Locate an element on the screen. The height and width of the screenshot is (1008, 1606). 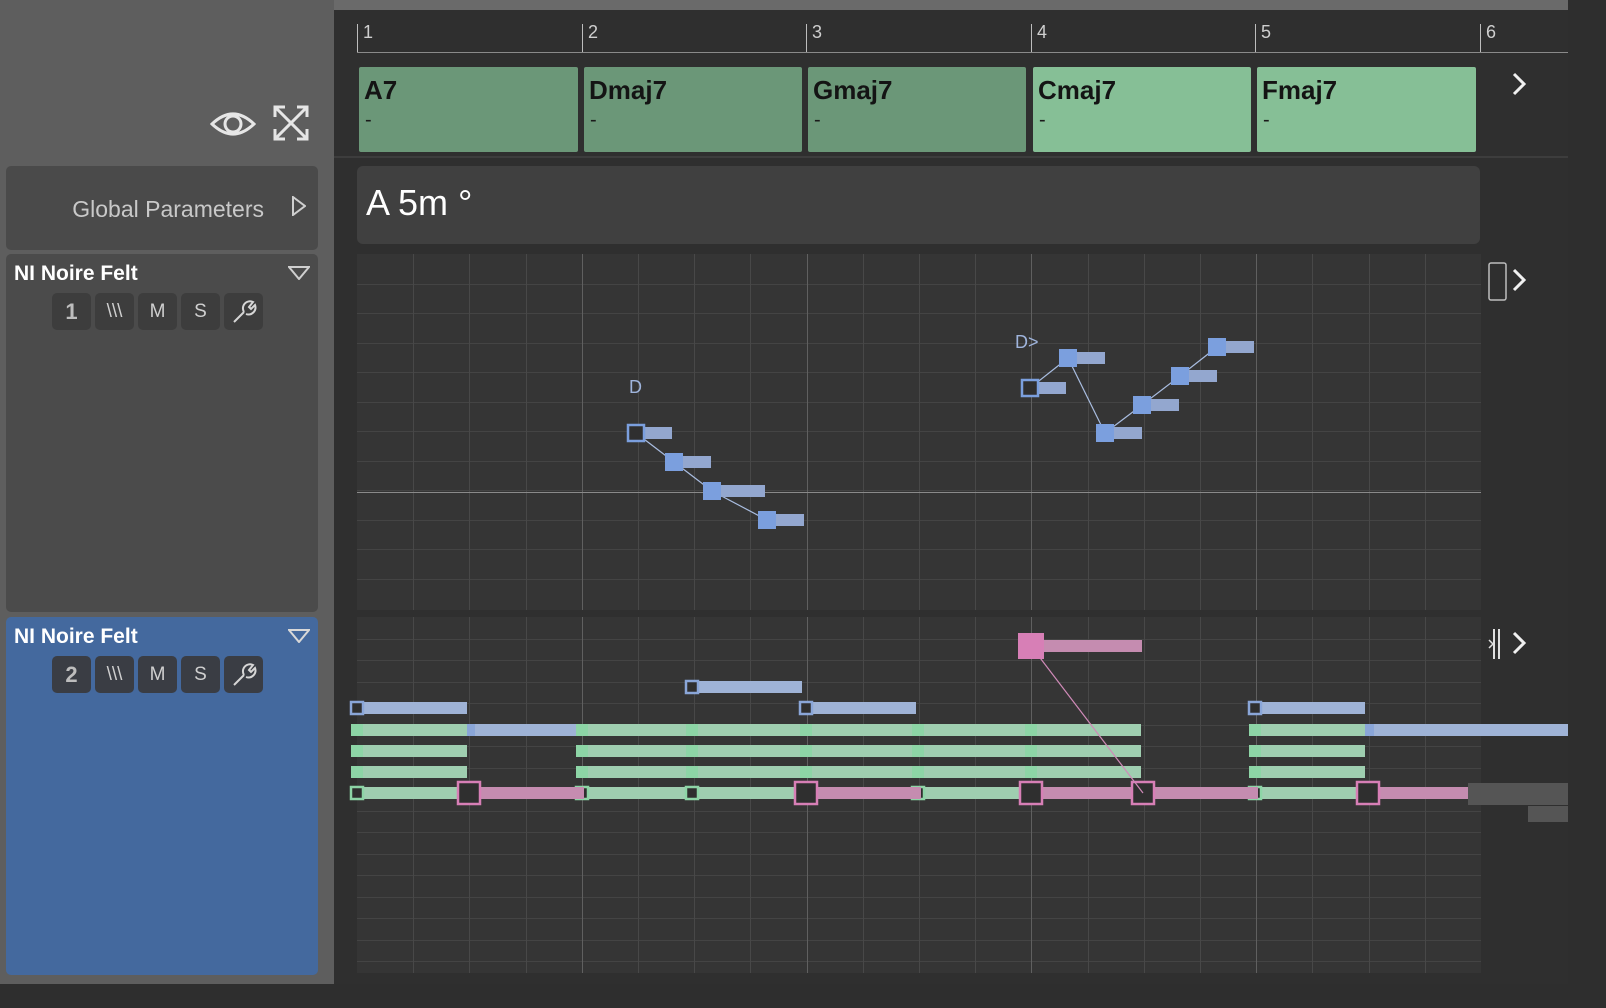
note-connector is located at coordinates (1086, 395).